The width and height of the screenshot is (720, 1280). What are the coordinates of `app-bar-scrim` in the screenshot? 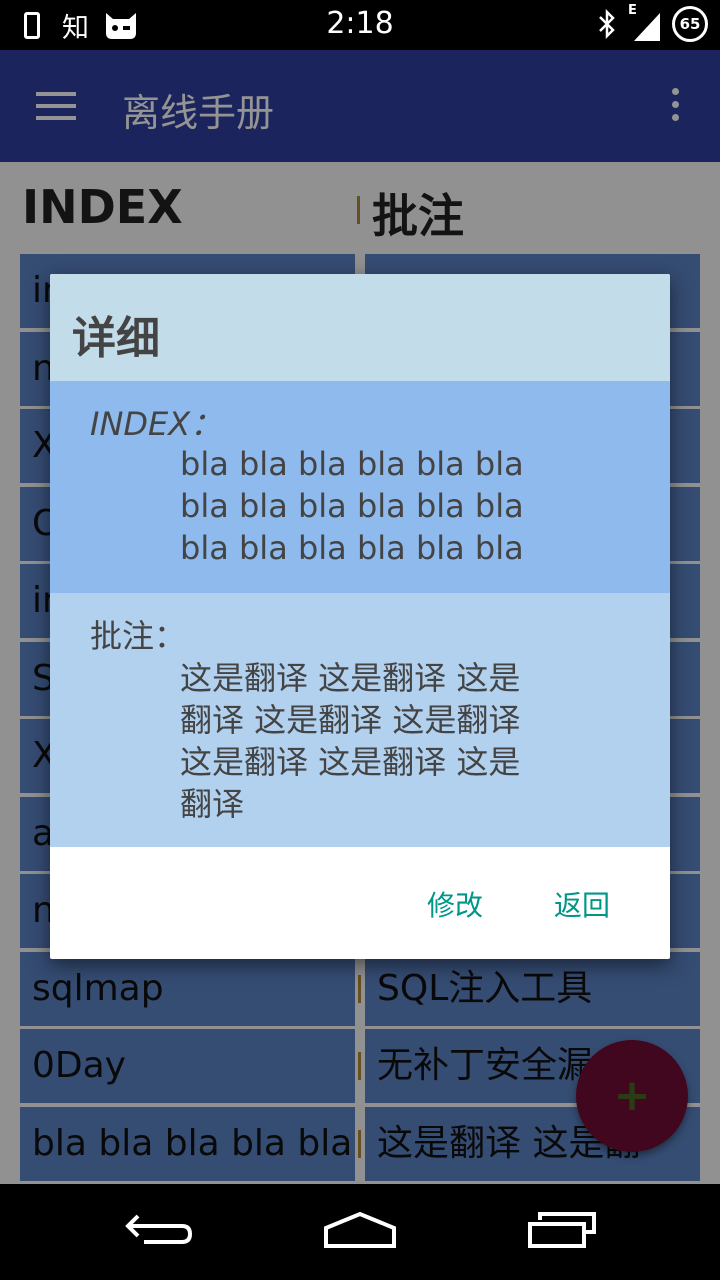 It's located at (360, 106).